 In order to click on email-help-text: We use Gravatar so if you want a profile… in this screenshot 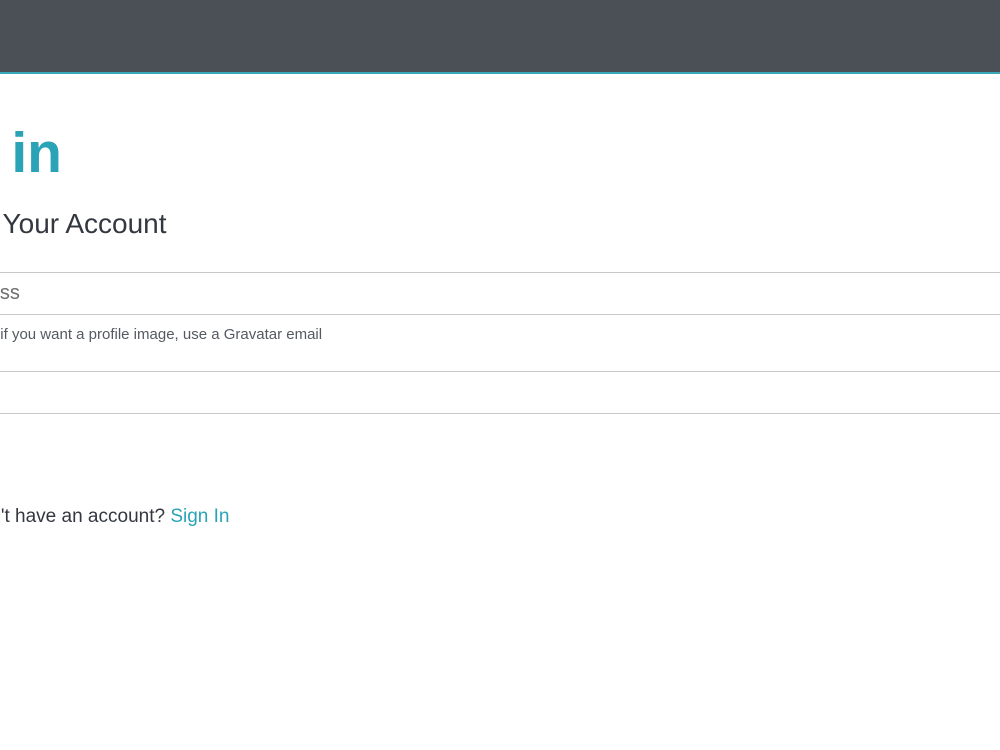, I will do `click(161, 334)`.